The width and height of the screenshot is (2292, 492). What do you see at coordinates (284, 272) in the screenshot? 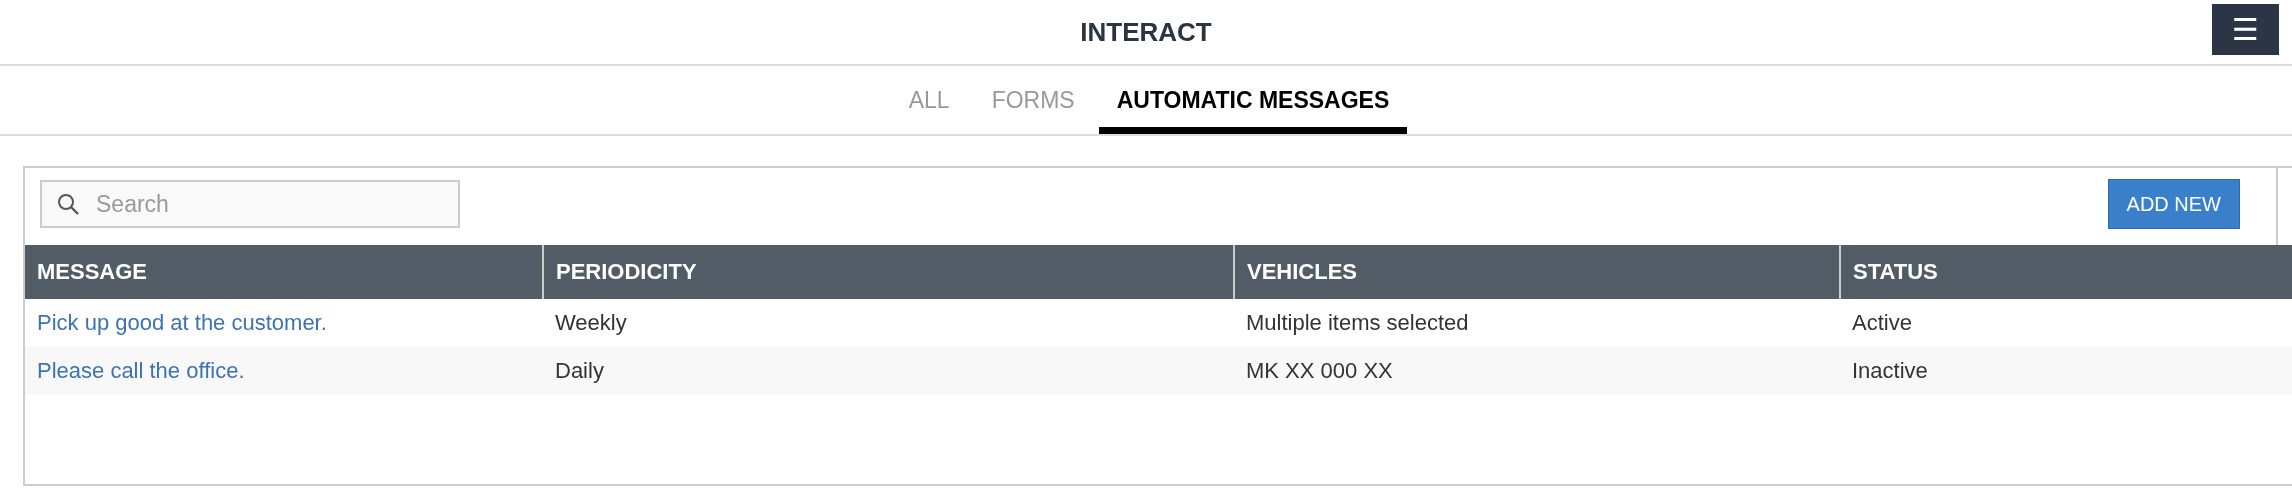
I see `column-header: MESSAGE` at bounding box center [284, 272].